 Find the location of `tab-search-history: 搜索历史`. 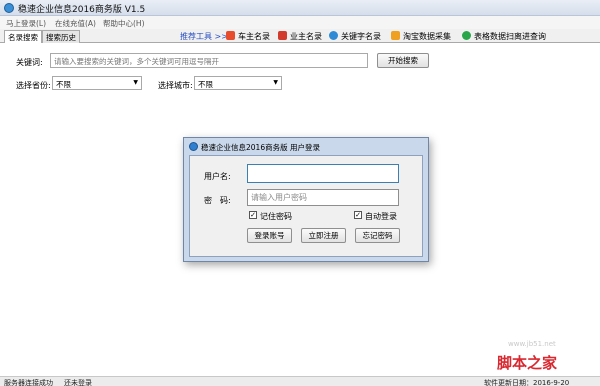

tab-search-history: 搜索历史 is located at coordinates (61, 36).